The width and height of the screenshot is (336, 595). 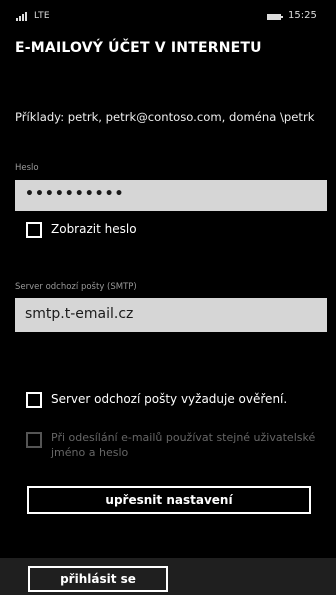 I want to click on show-password-checkbox, so click(x=34, y=230).